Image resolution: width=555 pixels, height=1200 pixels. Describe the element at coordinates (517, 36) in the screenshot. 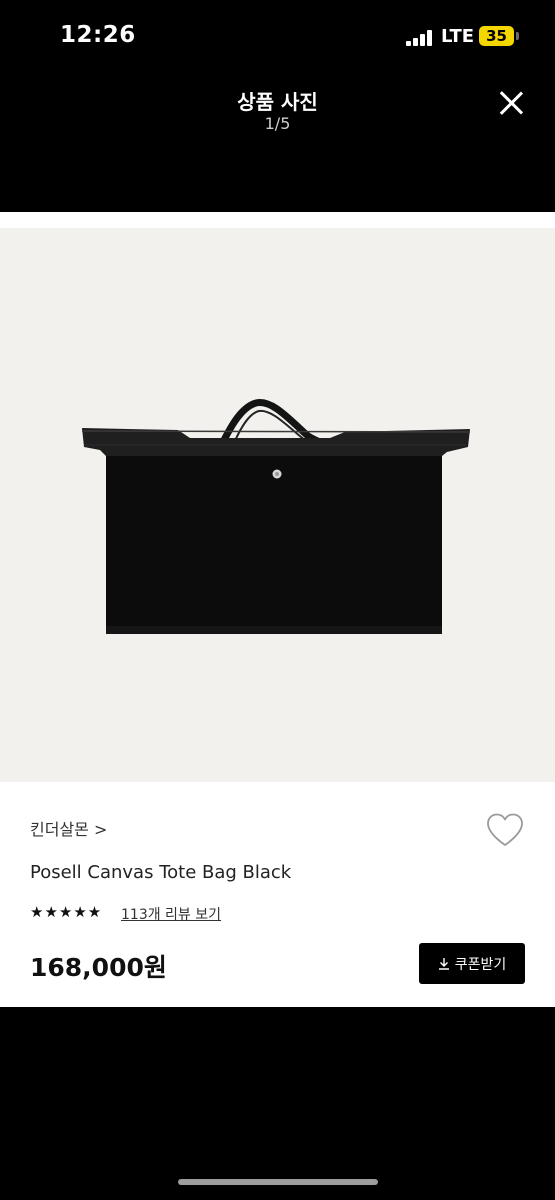

I see `battery-tip` at that location.